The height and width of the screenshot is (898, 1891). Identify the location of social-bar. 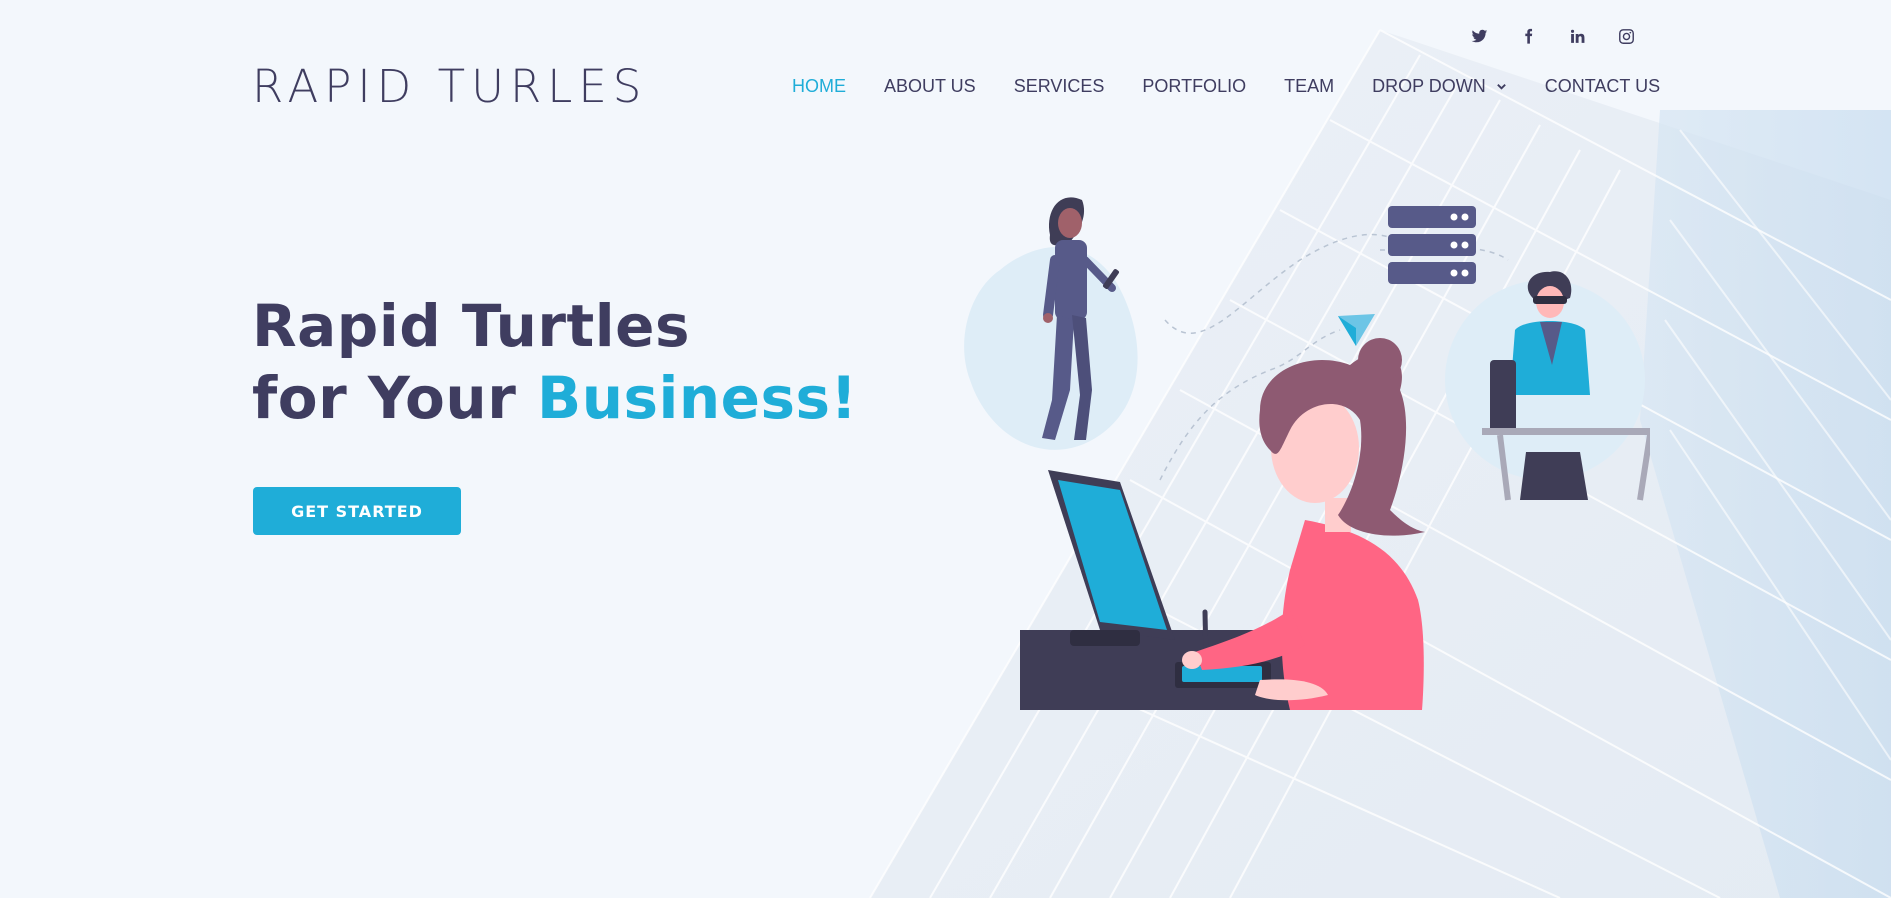
(1553, 36).